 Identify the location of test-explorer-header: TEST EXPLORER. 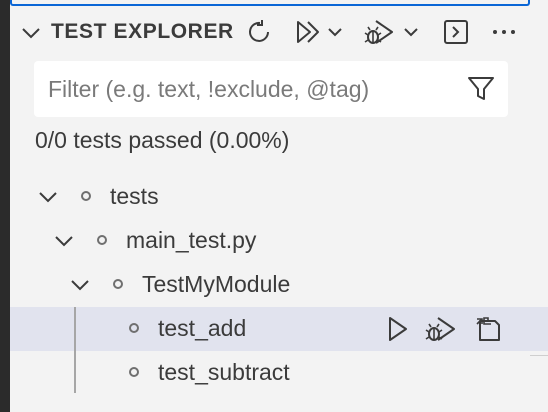
(279, 32).